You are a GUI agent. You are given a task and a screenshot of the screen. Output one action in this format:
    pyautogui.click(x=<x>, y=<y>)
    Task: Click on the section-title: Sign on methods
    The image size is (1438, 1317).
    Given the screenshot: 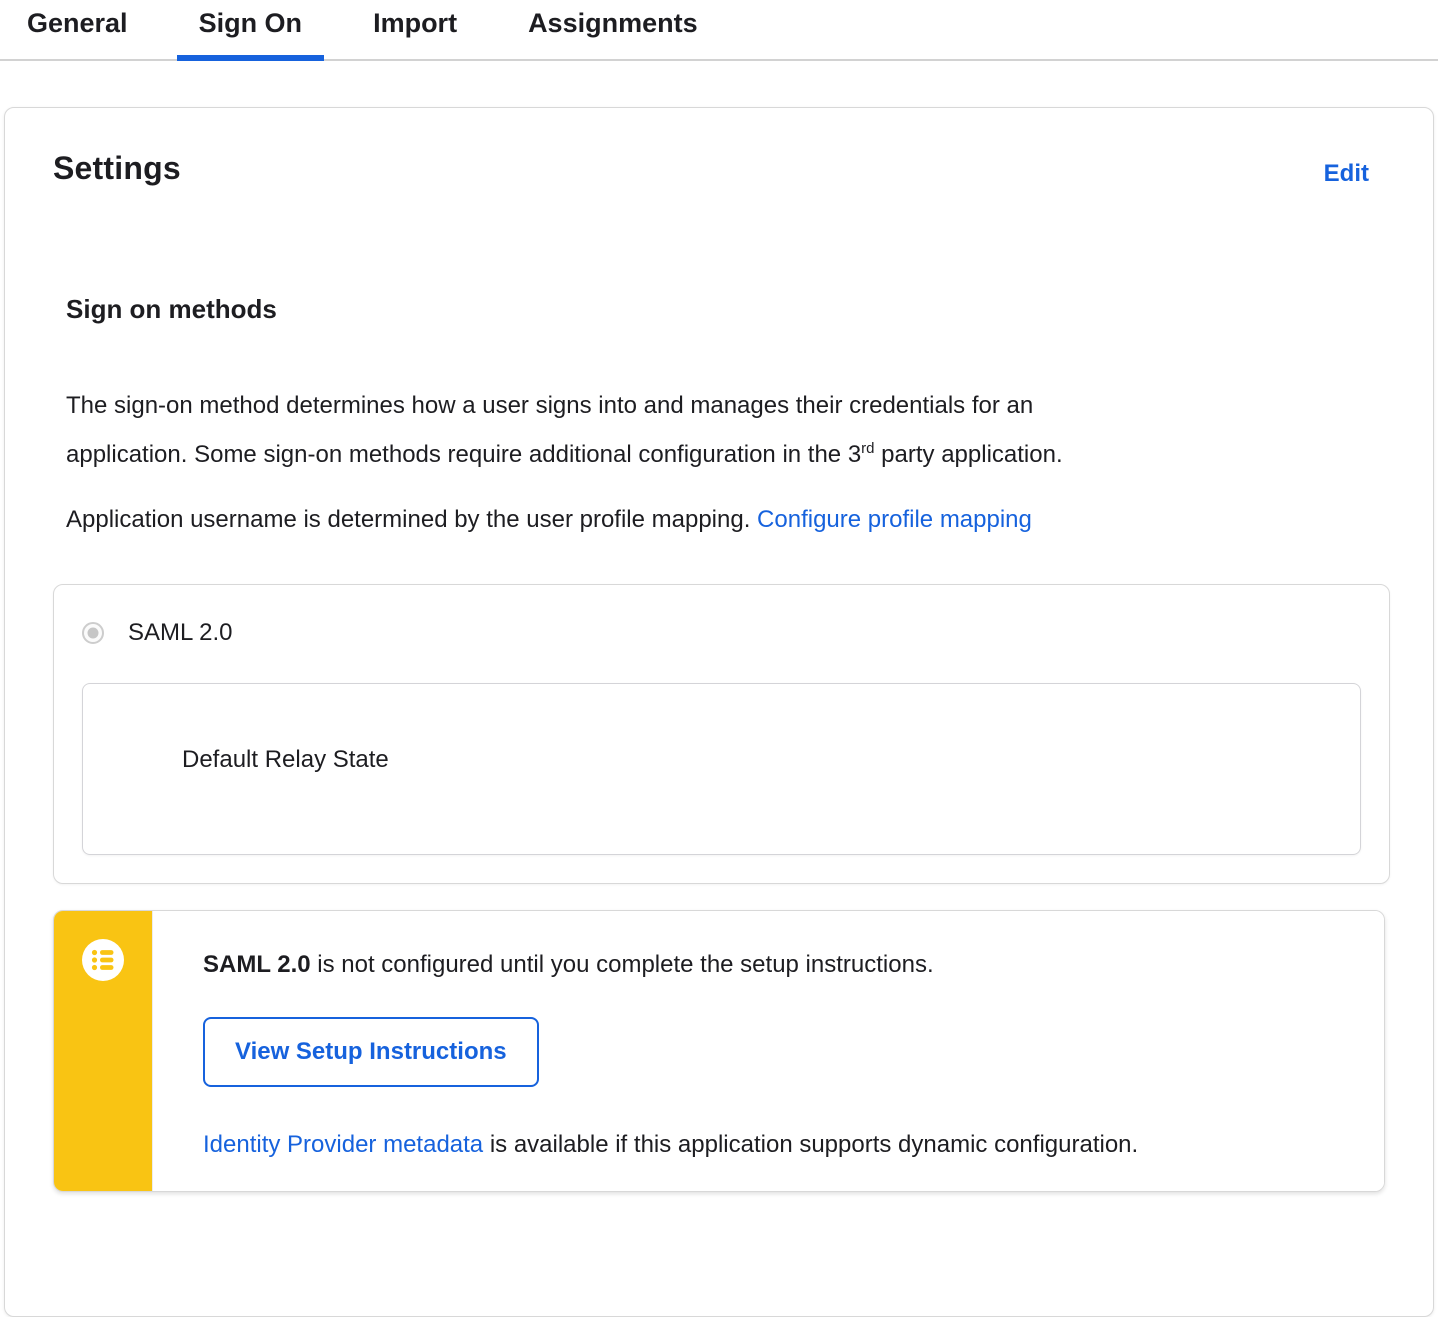 What is the action you would take?
    pyautogui.click(x=171, y=309)
    